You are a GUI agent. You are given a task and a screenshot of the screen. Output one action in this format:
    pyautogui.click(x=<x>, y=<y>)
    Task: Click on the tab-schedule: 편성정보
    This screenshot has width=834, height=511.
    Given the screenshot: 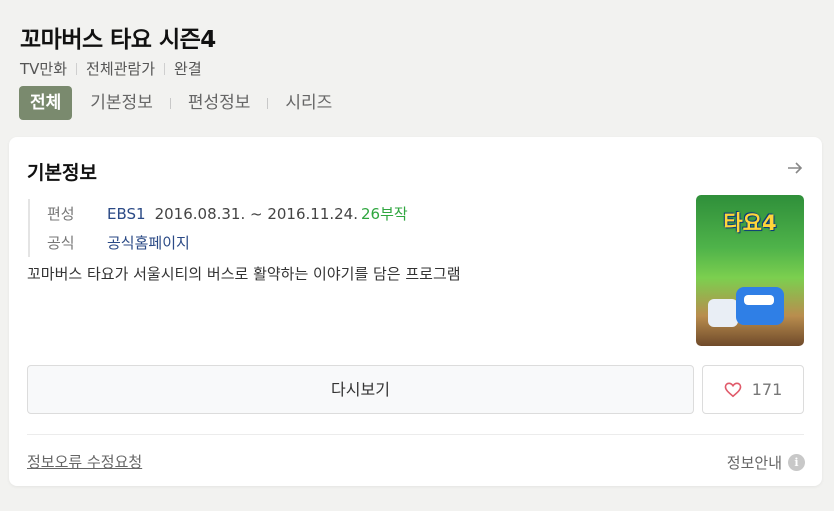 What is the action you would take?
    pyautogui.click(x=219, y=103)
    